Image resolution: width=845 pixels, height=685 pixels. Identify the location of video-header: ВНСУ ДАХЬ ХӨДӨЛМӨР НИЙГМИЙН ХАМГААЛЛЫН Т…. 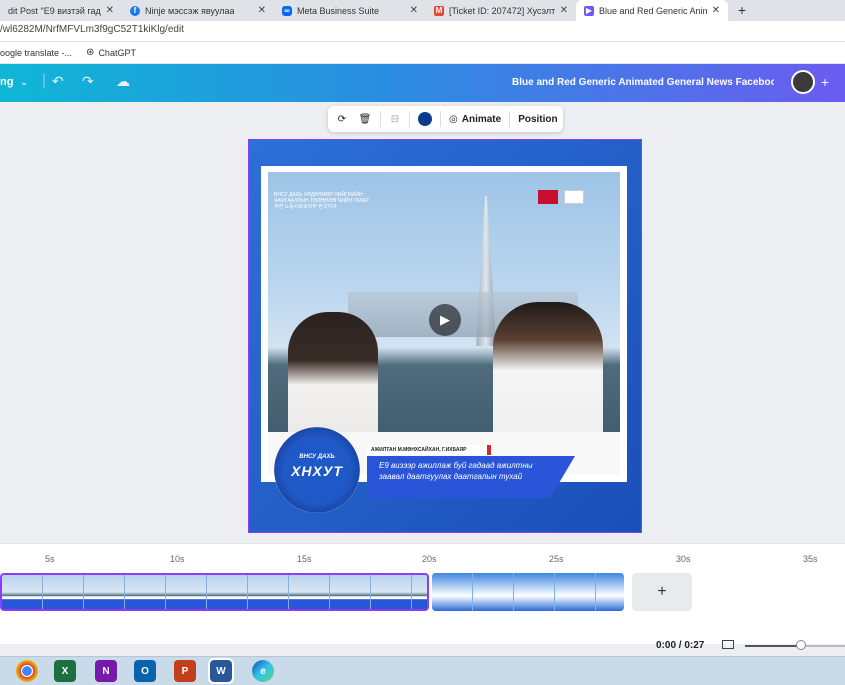
(334, 201).